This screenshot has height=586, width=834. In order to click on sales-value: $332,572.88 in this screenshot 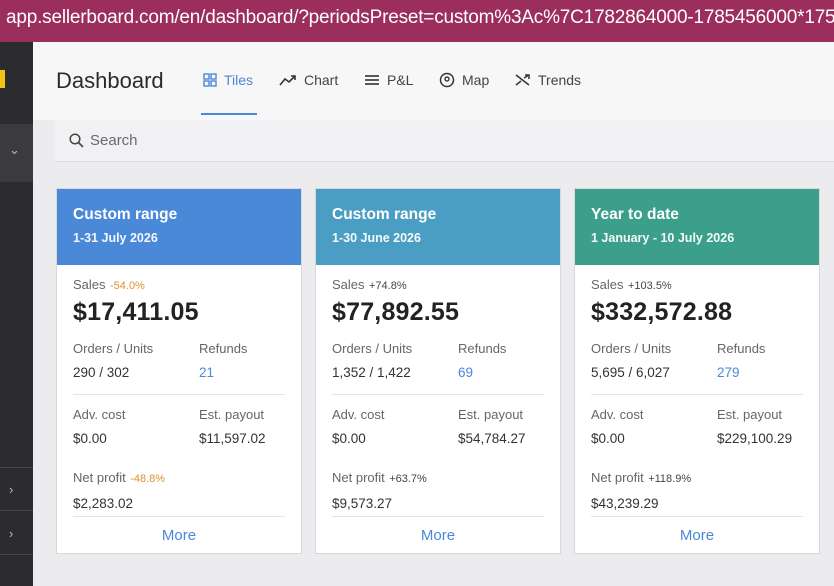, I will do `click(662, 312)`.